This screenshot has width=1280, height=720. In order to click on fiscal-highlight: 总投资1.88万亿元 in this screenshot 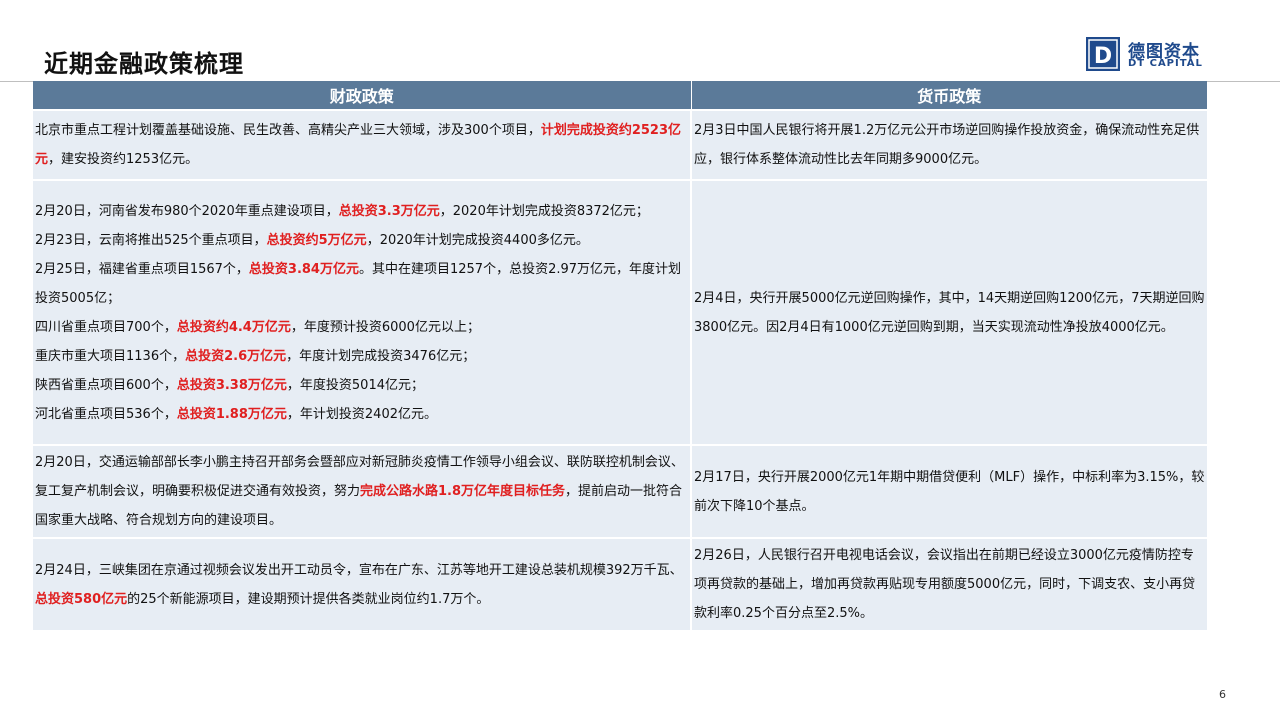, I will do `click(231, 414)`.